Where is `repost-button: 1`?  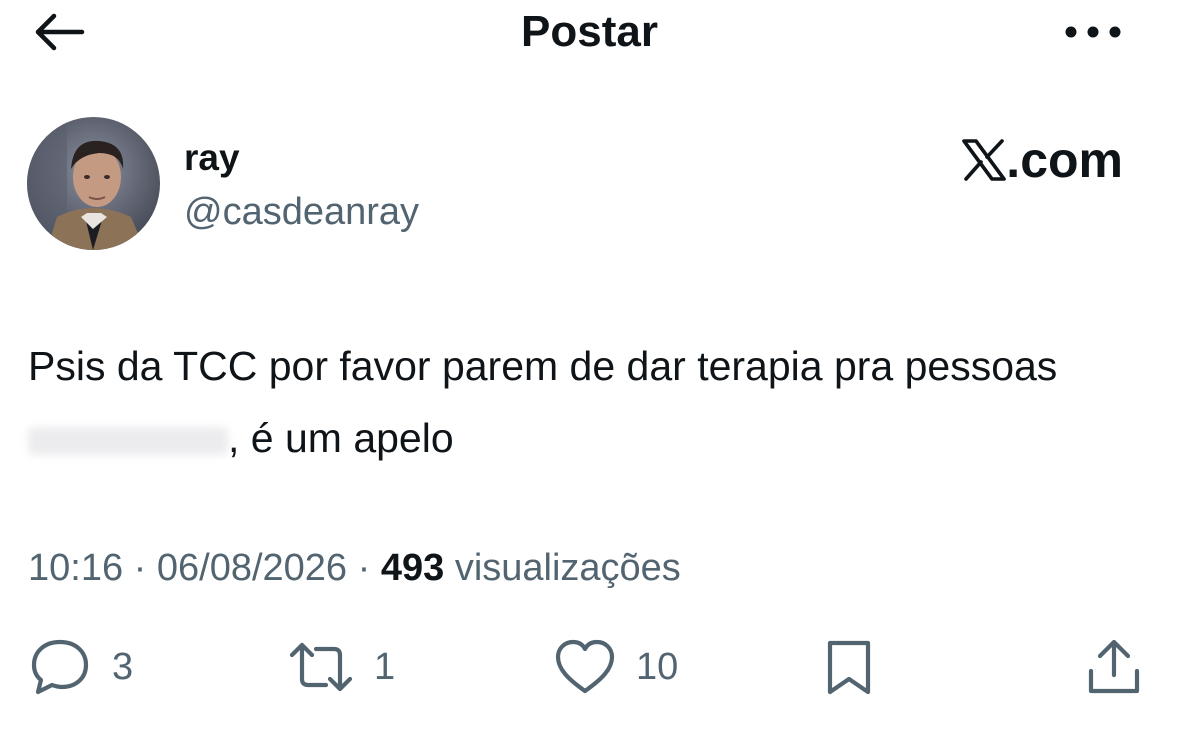 repost-button: 1 is located at coordinates (341, 667).